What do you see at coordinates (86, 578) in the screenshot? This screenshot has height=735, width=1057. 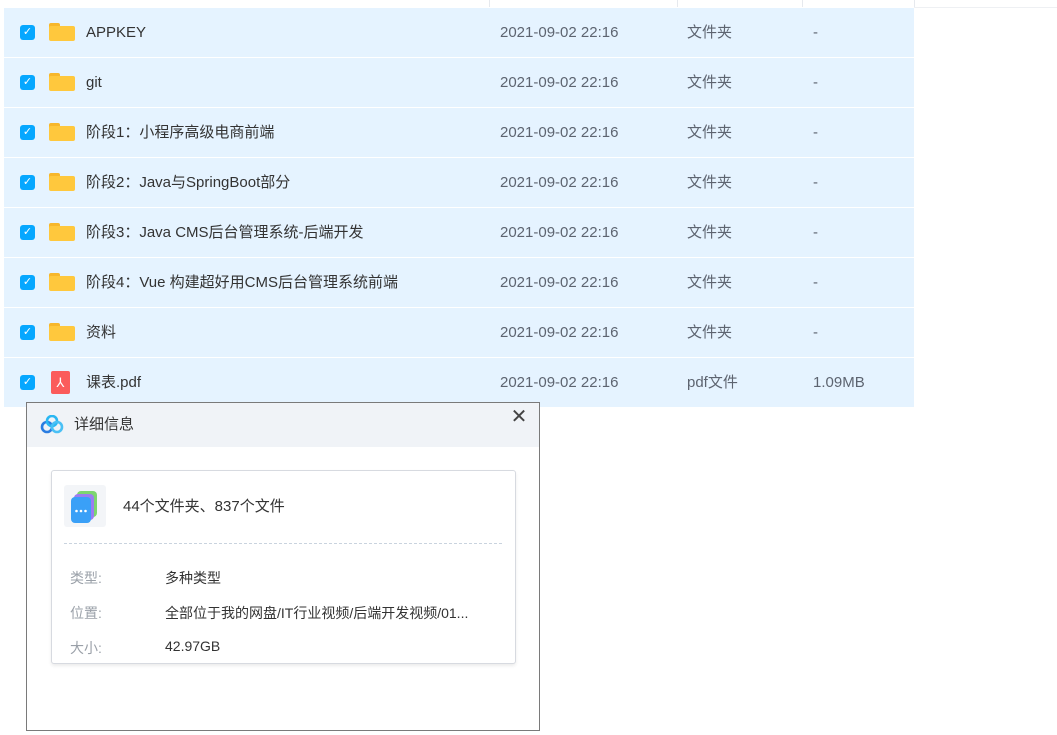 I see `type-label: 类型:` at bounding box center [86, 578].